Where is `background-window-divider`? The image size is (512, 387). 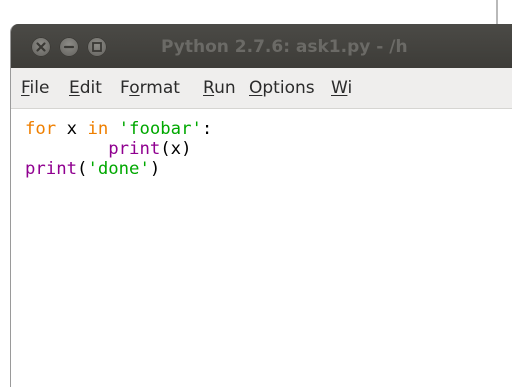 background-window-divider is located at coordinates (497, 13).